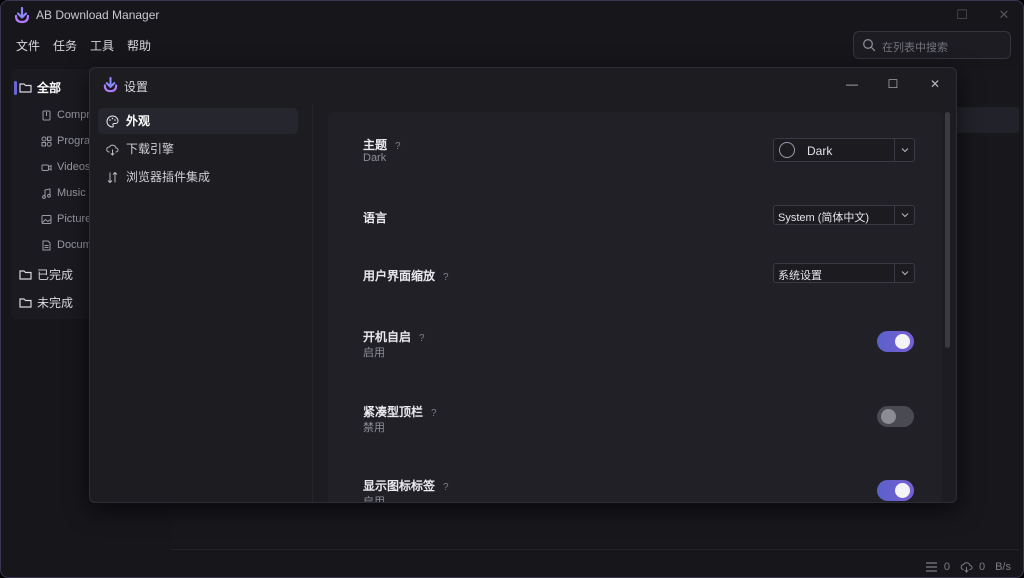 This screenshot has height=578, width=1024. What do you see at coordinates (852, 84) in the screenshot?
I see `minimize-button: —` at bounding box center [852, 84].